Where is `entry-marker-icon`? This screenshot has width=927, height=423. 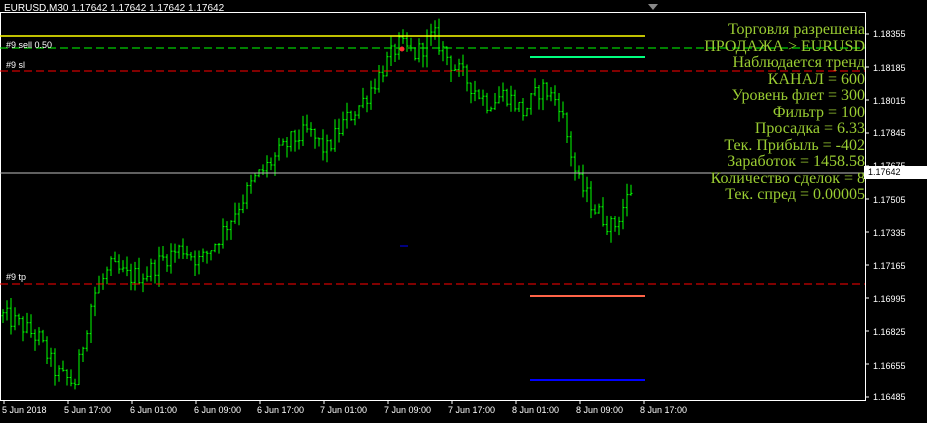
entry-marker-icon is located at coordinates (402, 49).